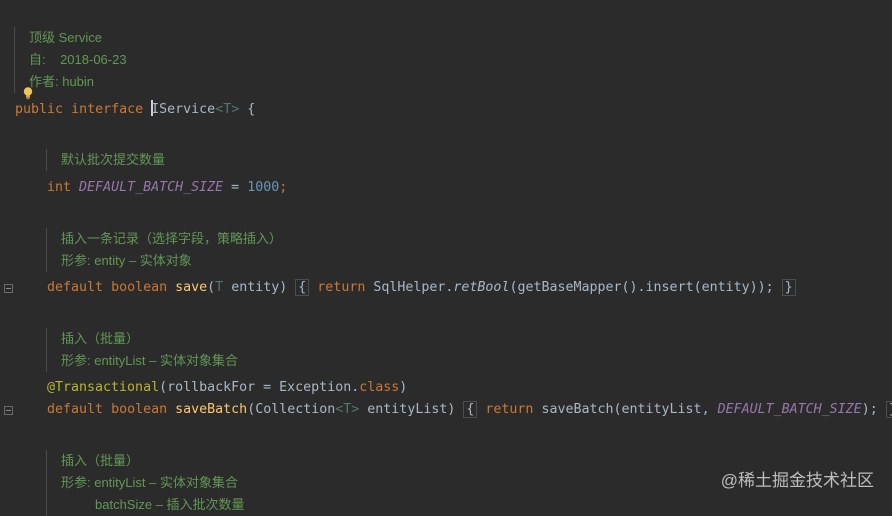  What do you see at coordinates (625, 409) in the screenshot?
I see `call-savebatch: saveBatch(entityList,` at bounding box center [625, 409].